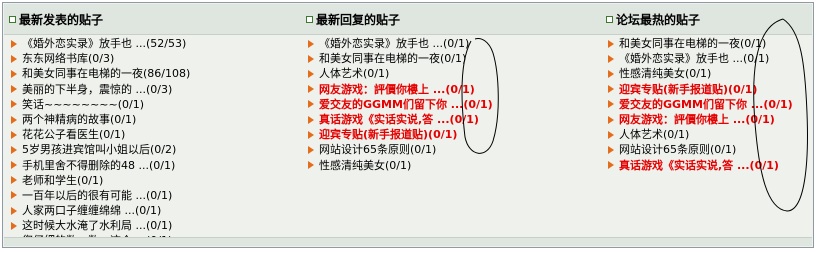  I want to click on list-item: 笑话~~~~~~~~(0/1), so click(100, 104).